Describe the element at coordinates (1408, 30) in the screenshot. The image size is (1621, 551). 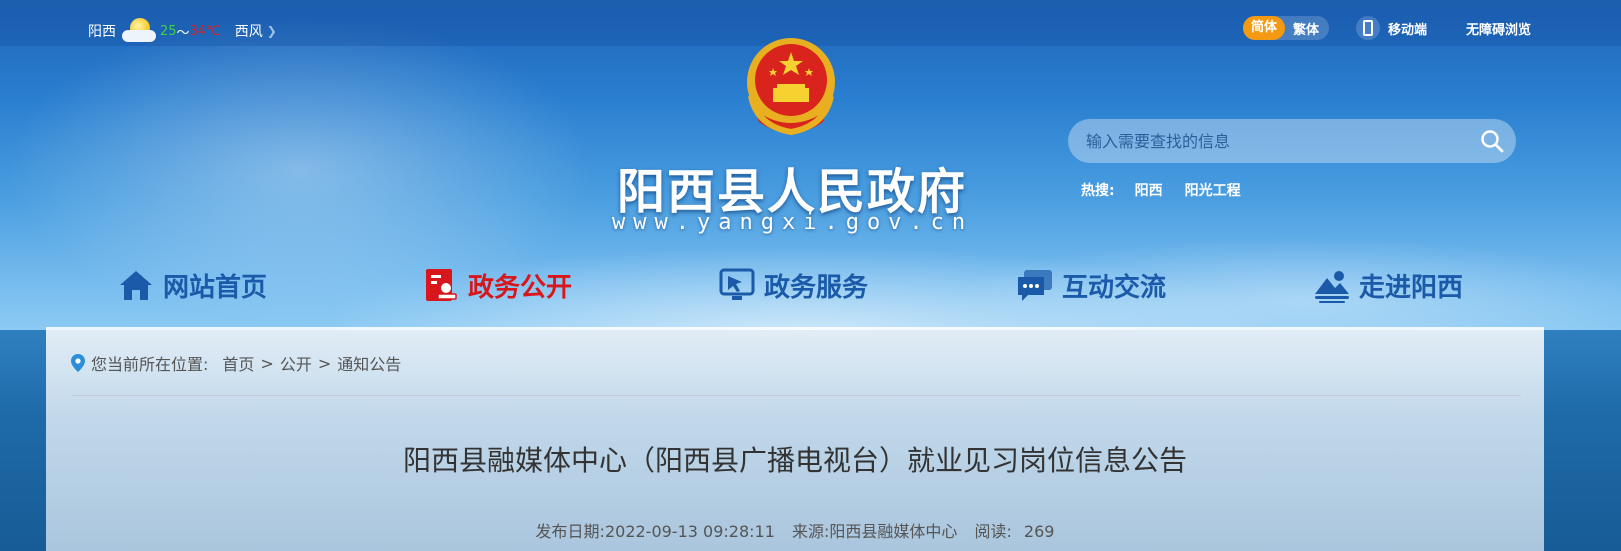
I see `mobile-label: 移动端` at that location.